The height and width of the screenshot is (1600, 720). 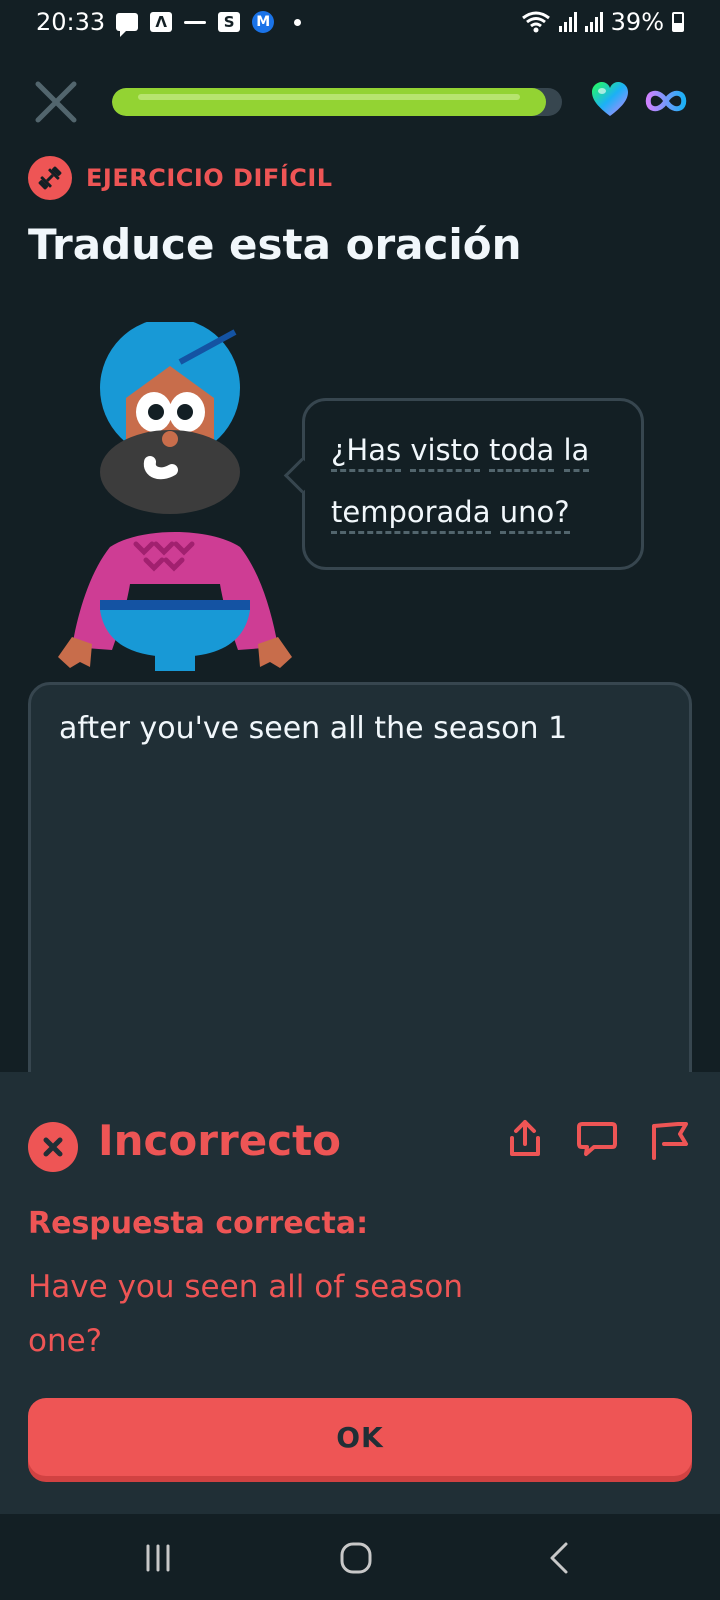 I want to click on heart-icon, so click(x=610, y=100).